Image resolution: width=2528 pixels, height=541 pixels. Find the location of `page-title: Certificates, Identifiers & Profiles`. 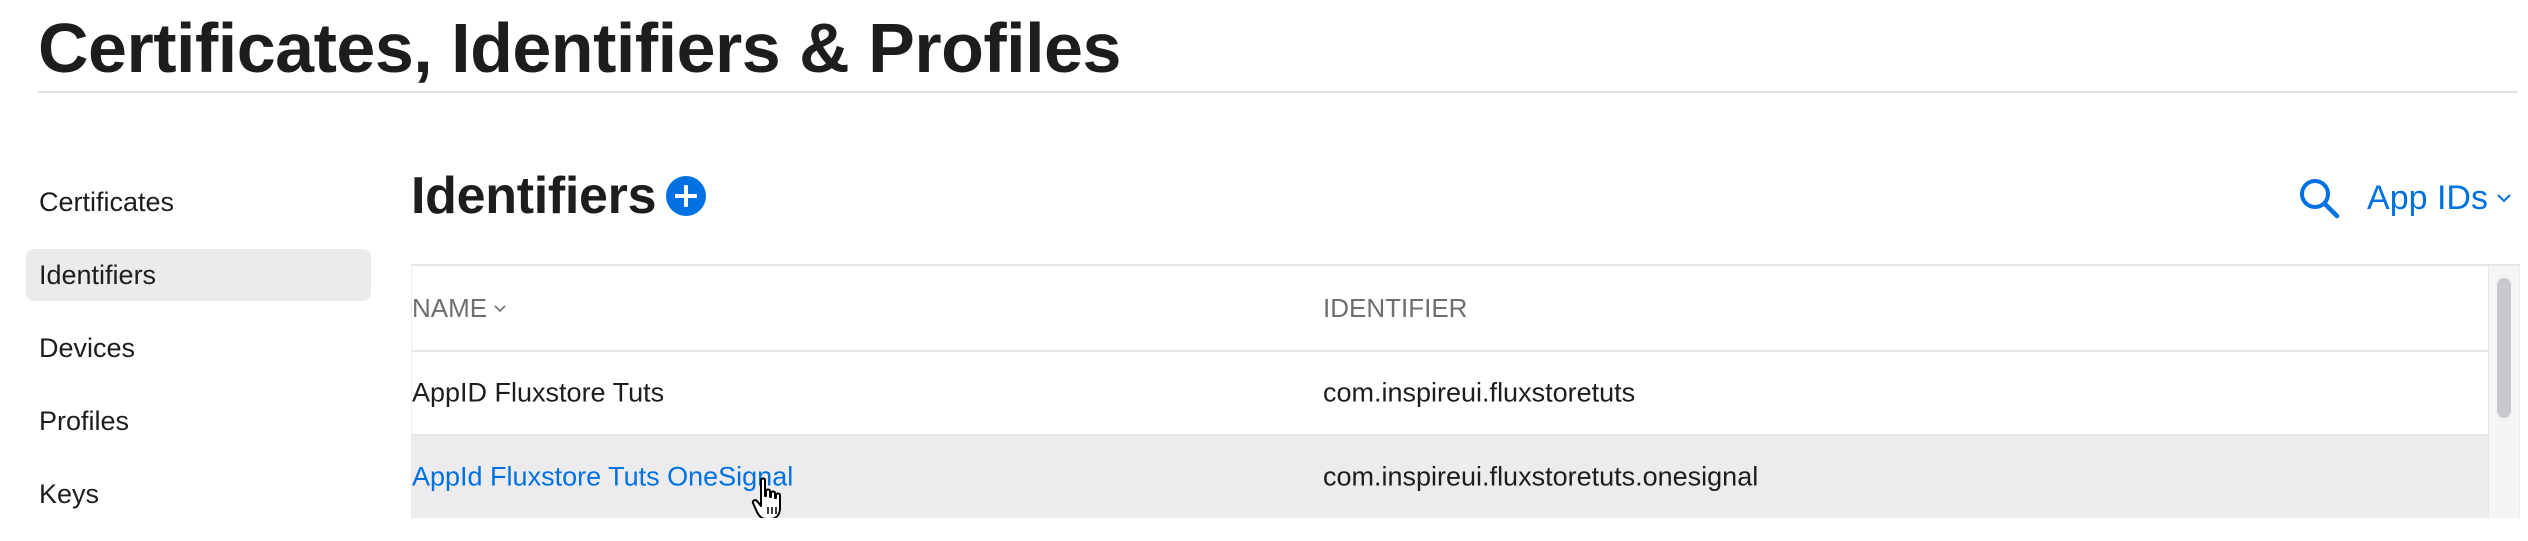

page-title: Certificates, Identifiers & Profiles is located at coordinates (579, 48).